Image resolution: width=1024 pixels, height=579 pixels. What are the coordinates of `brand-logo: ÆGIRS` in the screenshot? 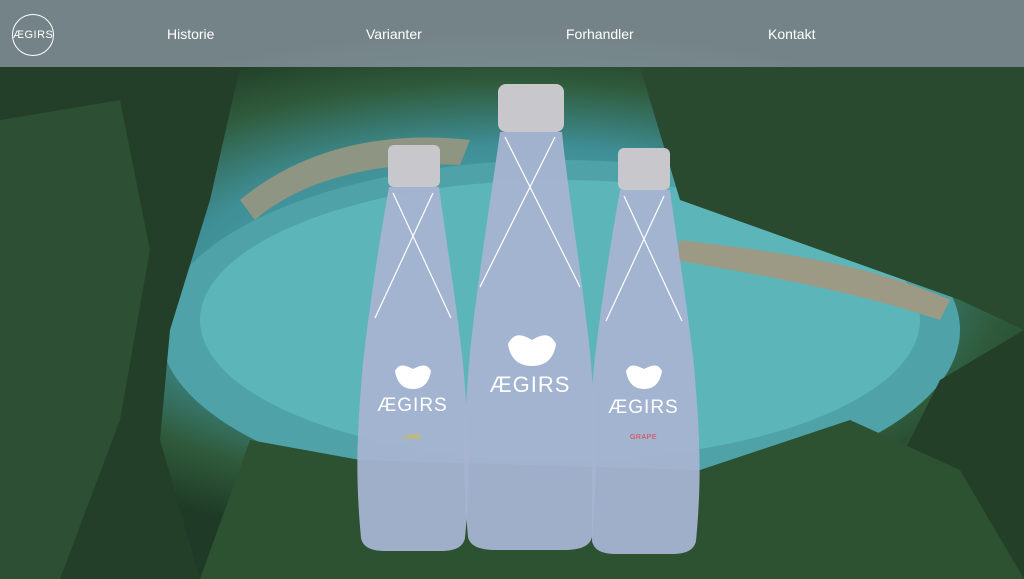 It's located at (33, 35).